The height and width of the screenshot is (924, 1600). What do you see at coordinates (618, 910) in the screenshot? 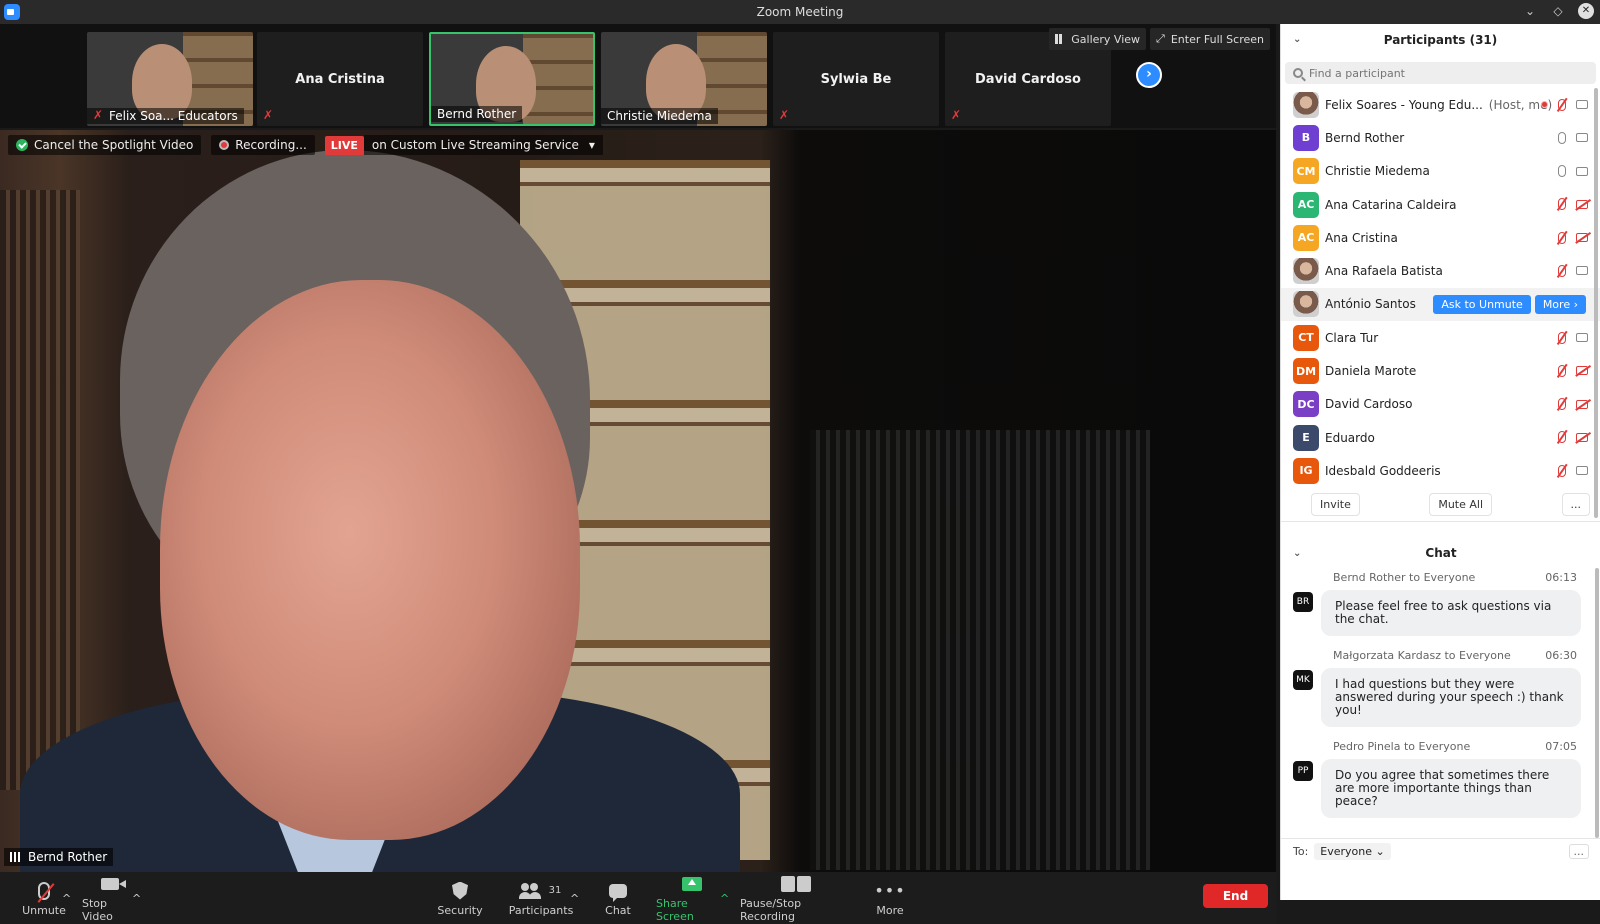
I see `chat-label: Chat` at bounding box center [618, 910].